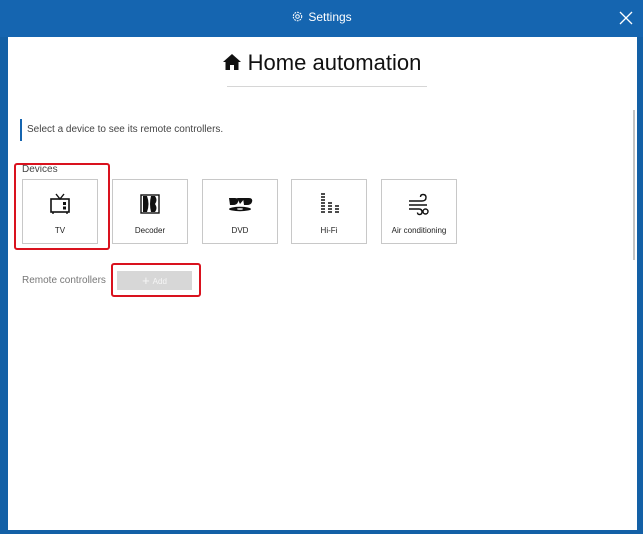  Describe the element at coordinates (156, 280) in the screenshot. I see `highlight-add-button` at that location.